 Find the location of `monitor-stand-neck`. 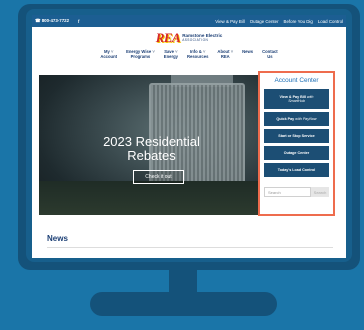

monitor-stand-neck is located at coordinates (183, 281).